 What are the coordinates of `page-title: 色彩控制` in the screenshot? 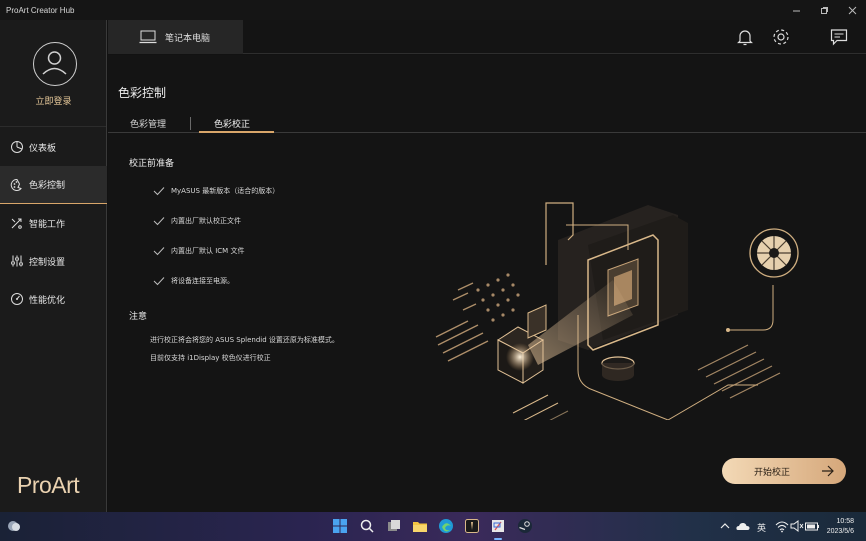 It's located at (142, 93).